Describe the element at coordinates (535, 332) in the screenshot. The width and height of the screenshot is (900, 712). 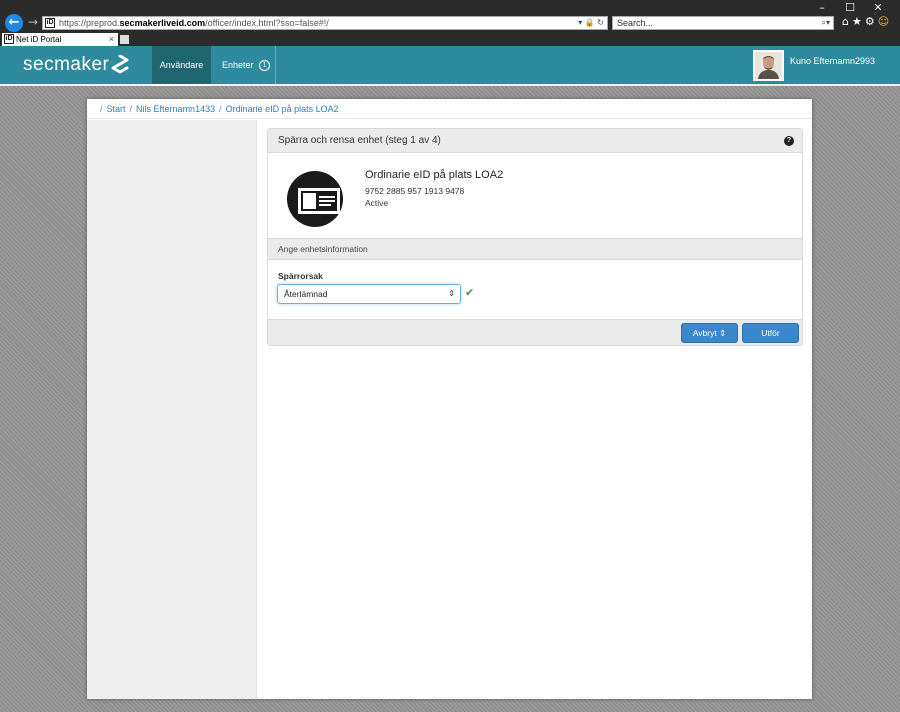
I see `card-footer: Avbryt ⇕ Utför` at that location.